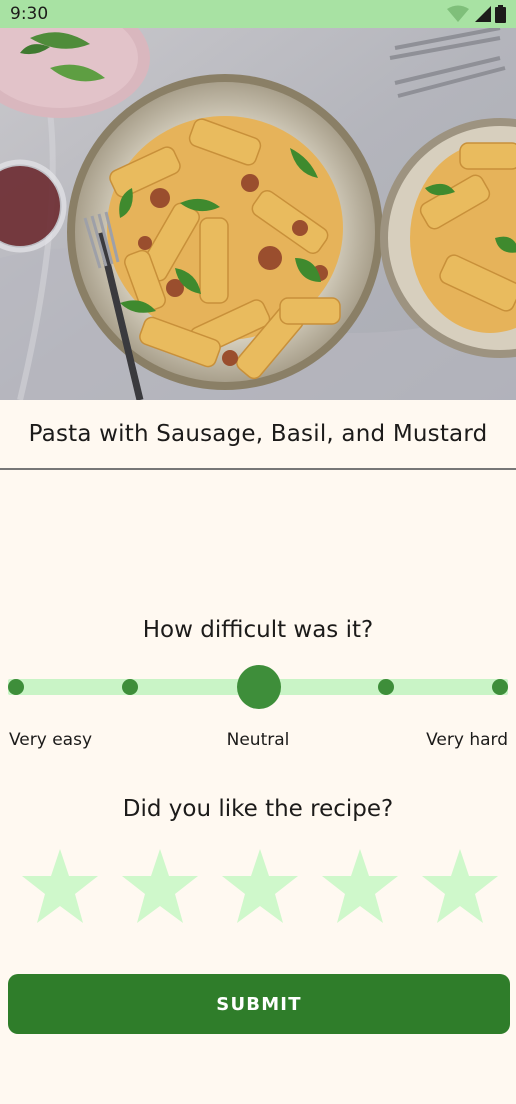 This screenshot has width=516, height=1104. What do you see at coordinates (259, 1004) in the screenshot?
I see `submit-button: SUBMIT` at bounding box center [259, 1004].